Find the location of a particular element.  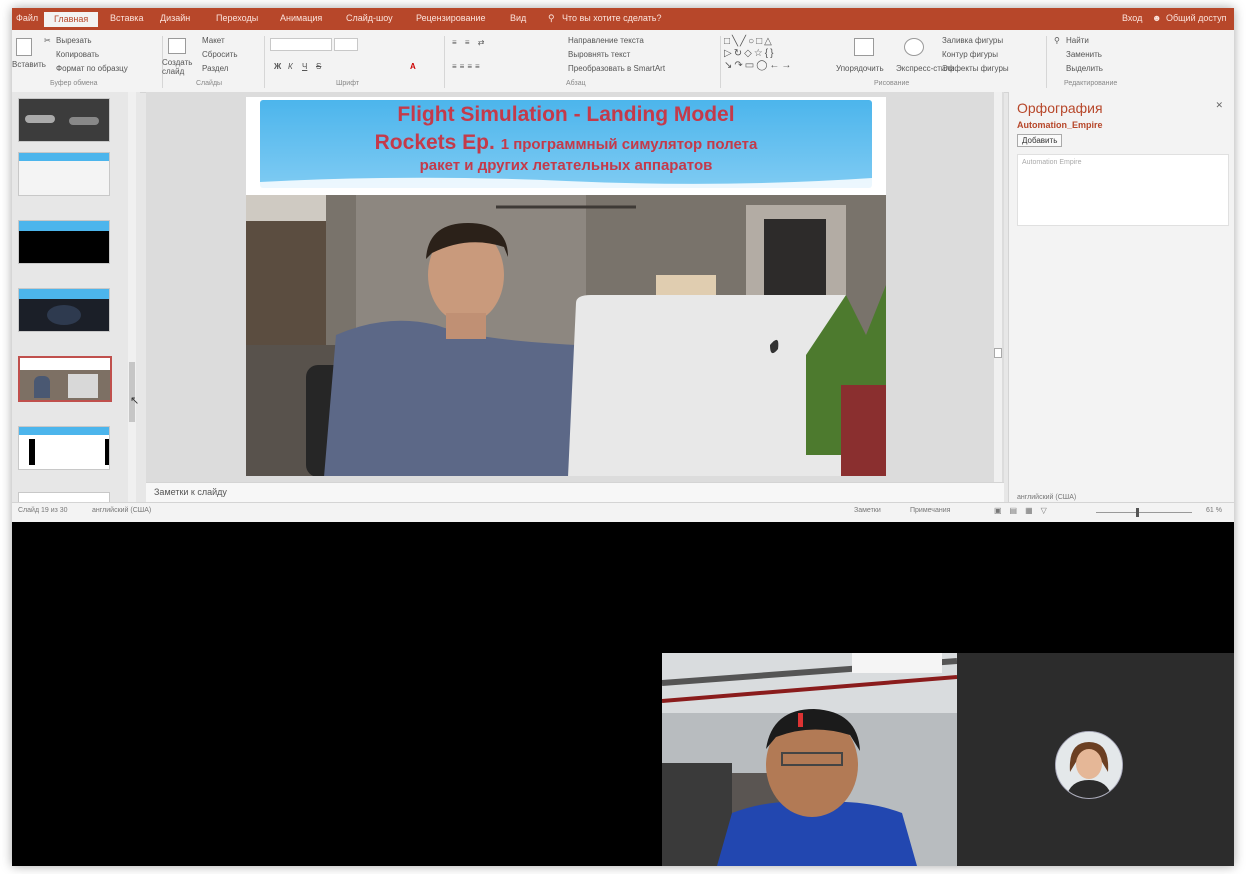

sign-in-link: Вход is located at coordinates (1132, 18).